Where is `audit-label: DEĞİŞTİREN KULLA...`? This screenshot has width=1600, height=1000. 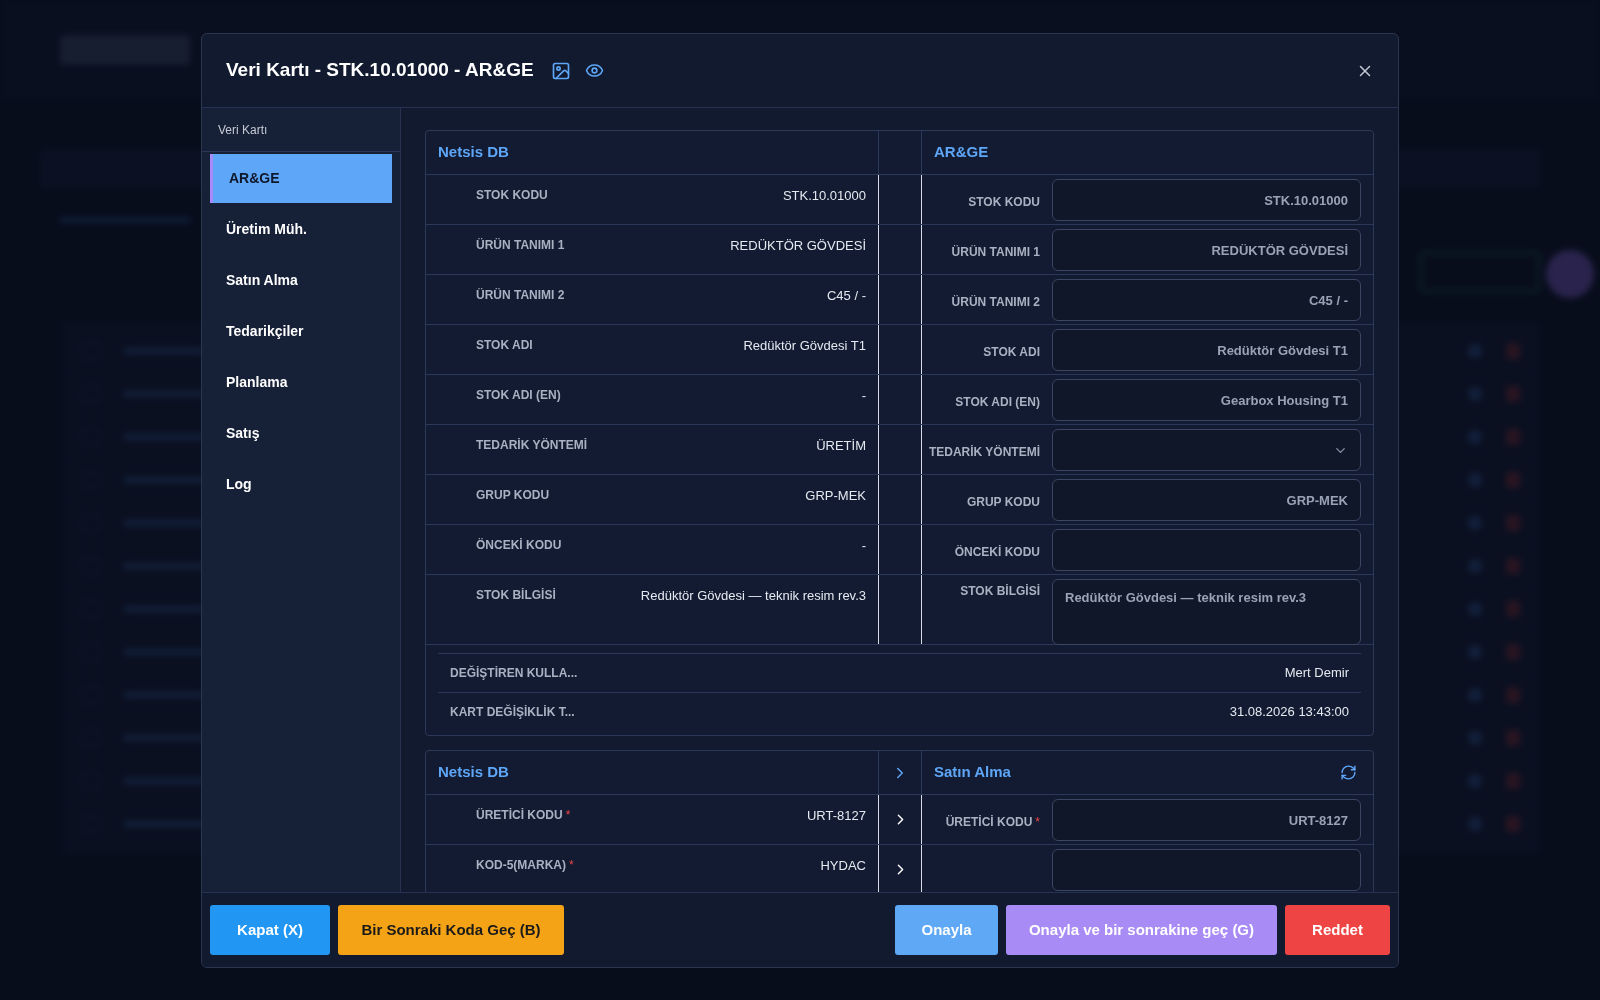
audit-label: DEĞİŞTİREN KULLA... is located at coordinates (514, 673).